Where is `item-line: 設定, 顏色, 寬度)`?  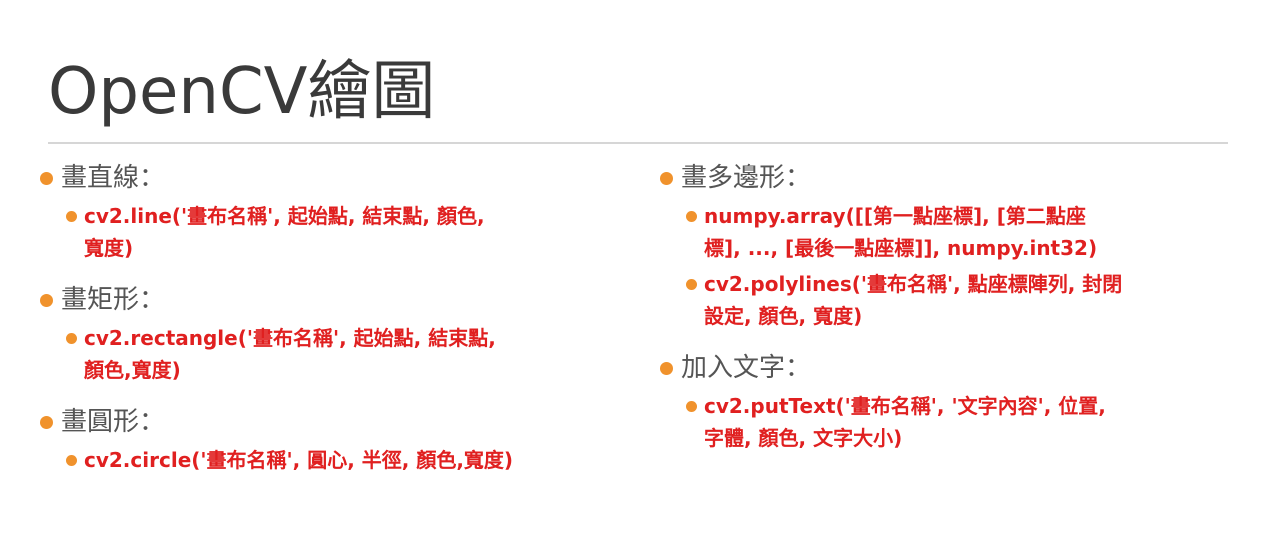
item-line: 設定, 顏色, 寬度) is located at coordinates (783, 316).